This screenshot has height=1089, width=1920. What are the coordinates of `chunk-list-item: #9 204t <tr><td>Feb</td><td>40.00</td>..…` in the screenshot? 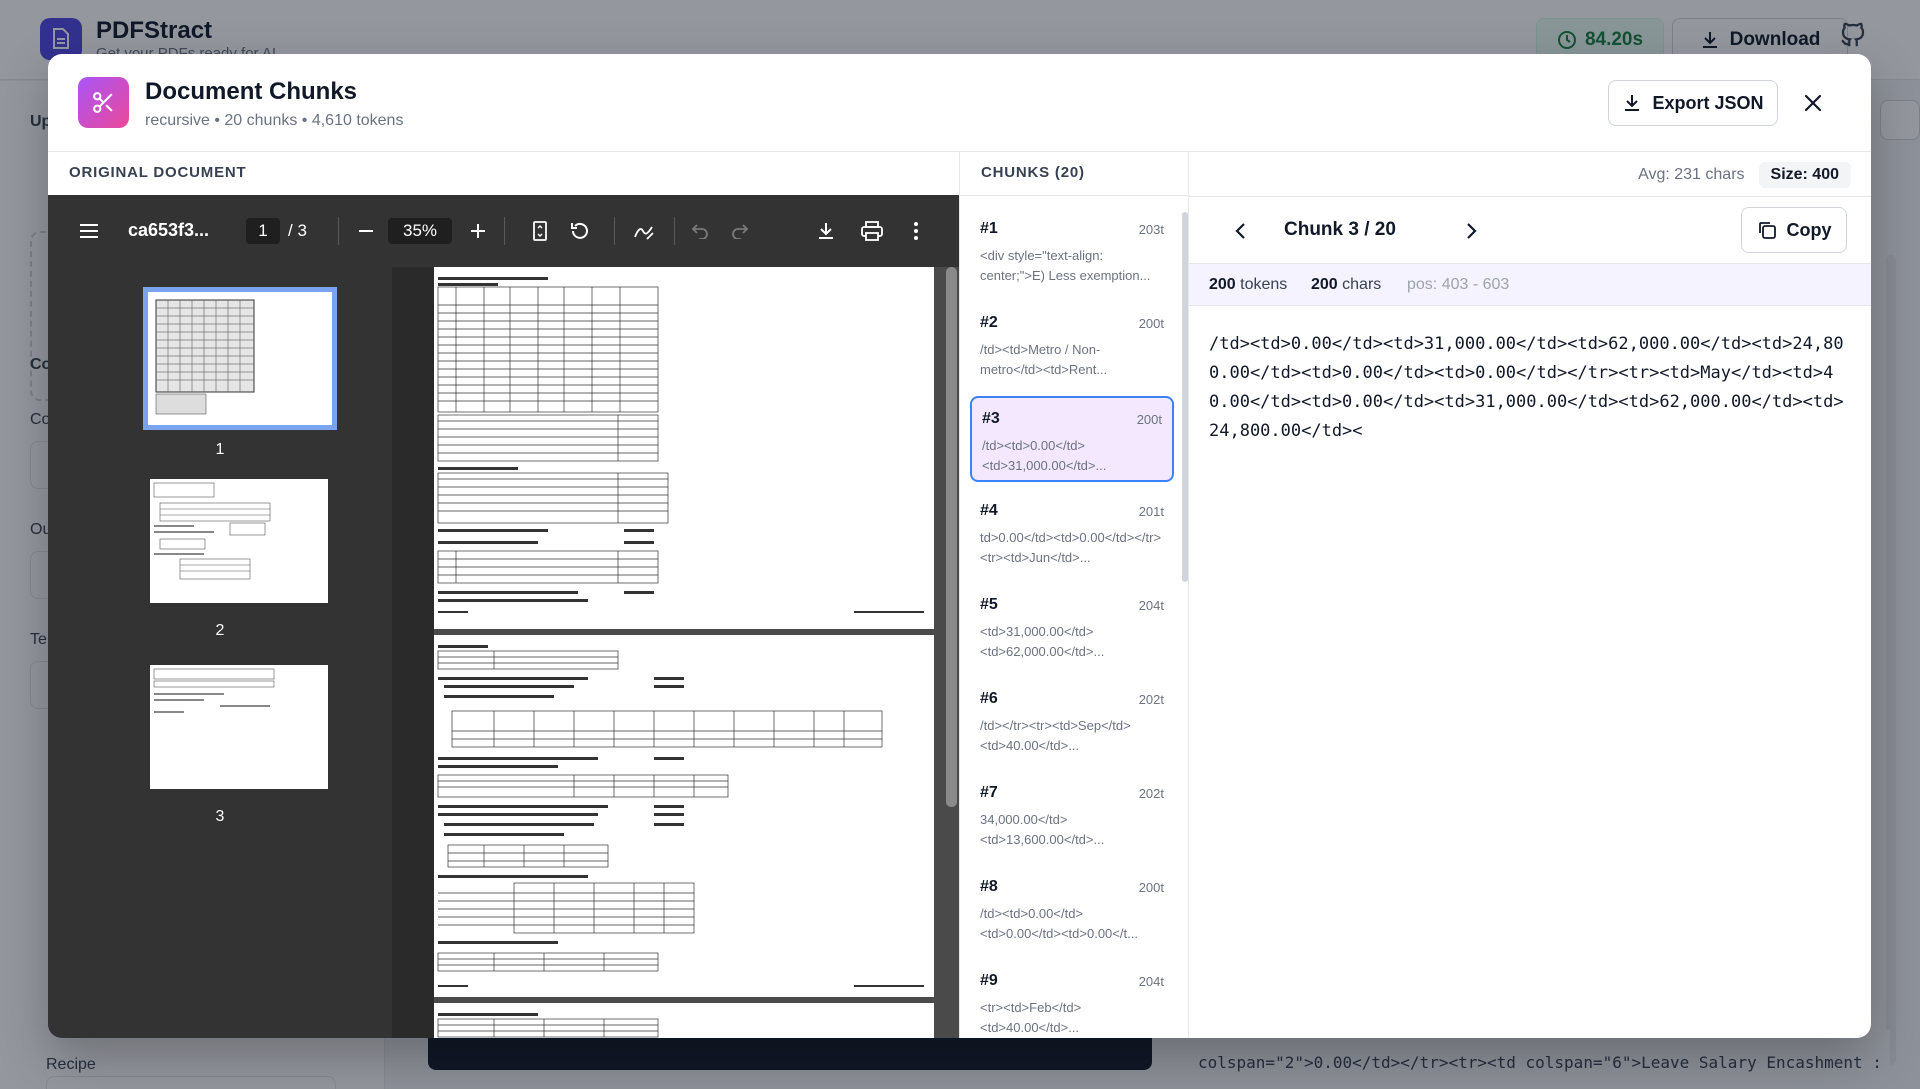 It's located at (1072, 999).